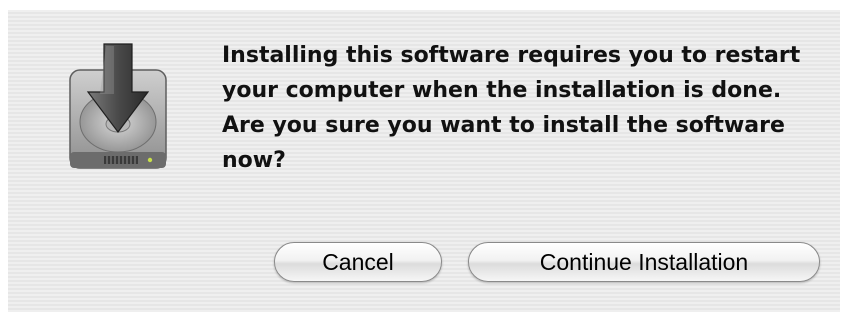  Describe the element at coordinates (358, 262) in the screenshot. I see `cancel-button: Cancel` at that location.